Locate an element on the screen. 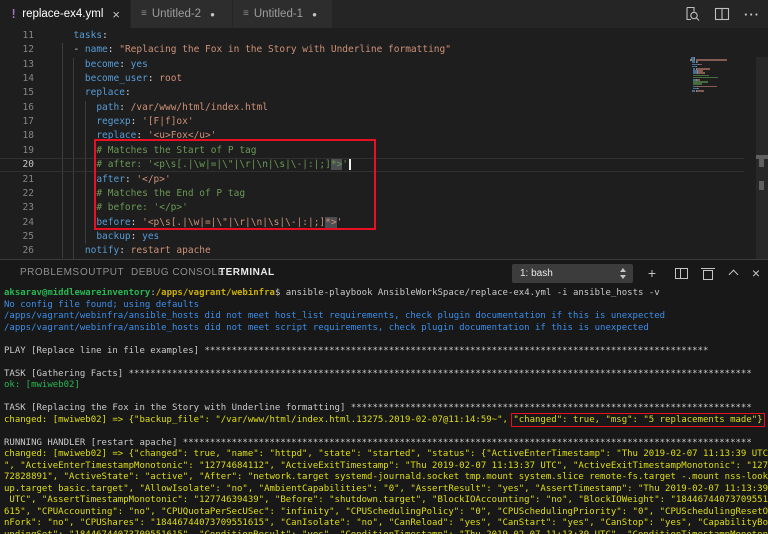 The height and width of the screenshot is (534, 768). editor-actions: ··· is located at coordinates (722, 14).